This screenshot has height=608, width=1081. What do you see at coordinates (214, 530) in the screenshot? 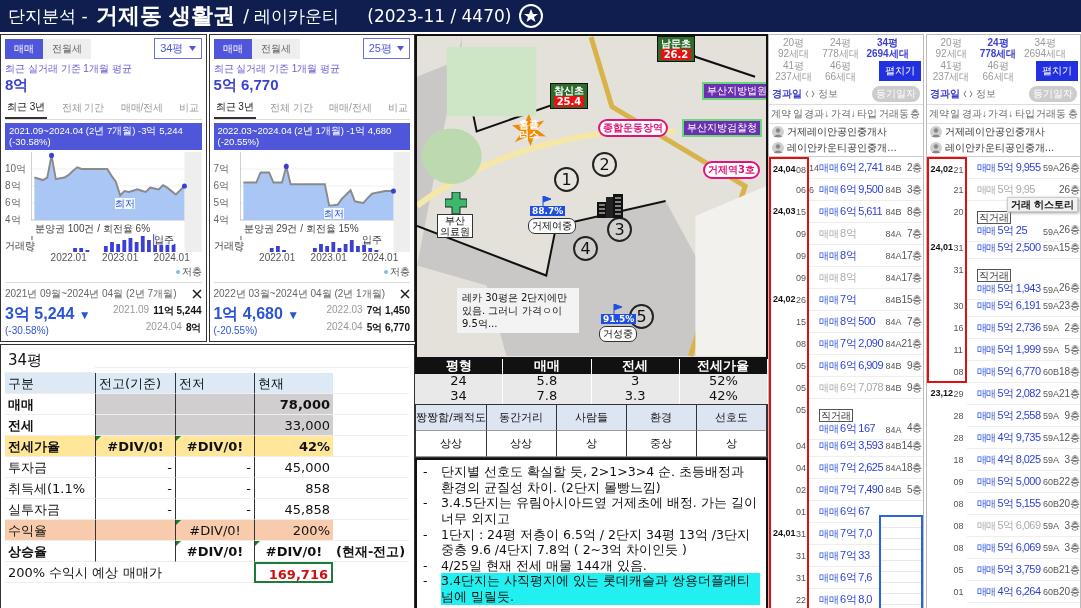
I see `table-cell: #DIV/0!` at bounding box center [214, 530].